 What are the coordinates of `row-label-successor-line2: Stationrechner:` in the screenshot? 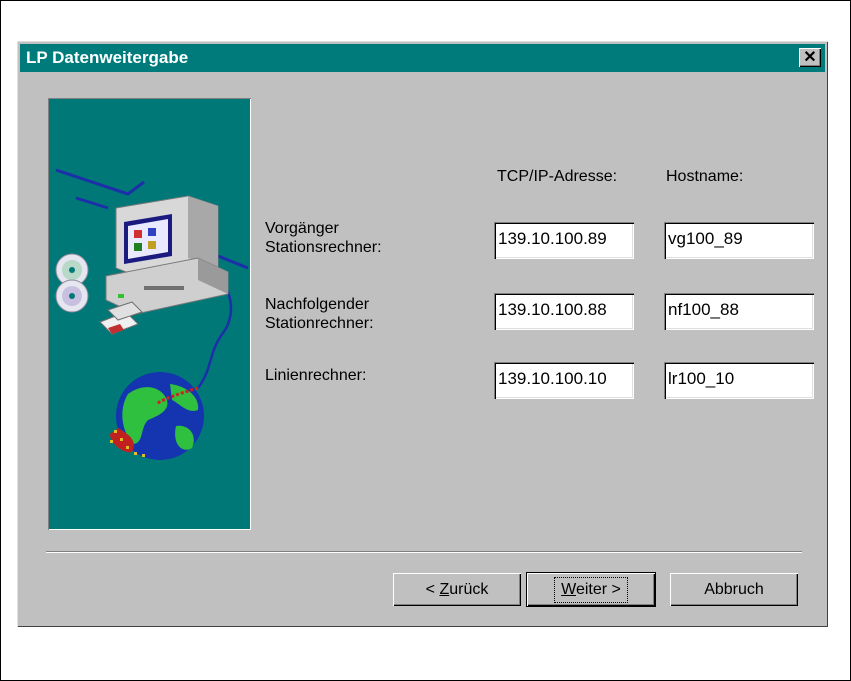 It's located at (319, 323).